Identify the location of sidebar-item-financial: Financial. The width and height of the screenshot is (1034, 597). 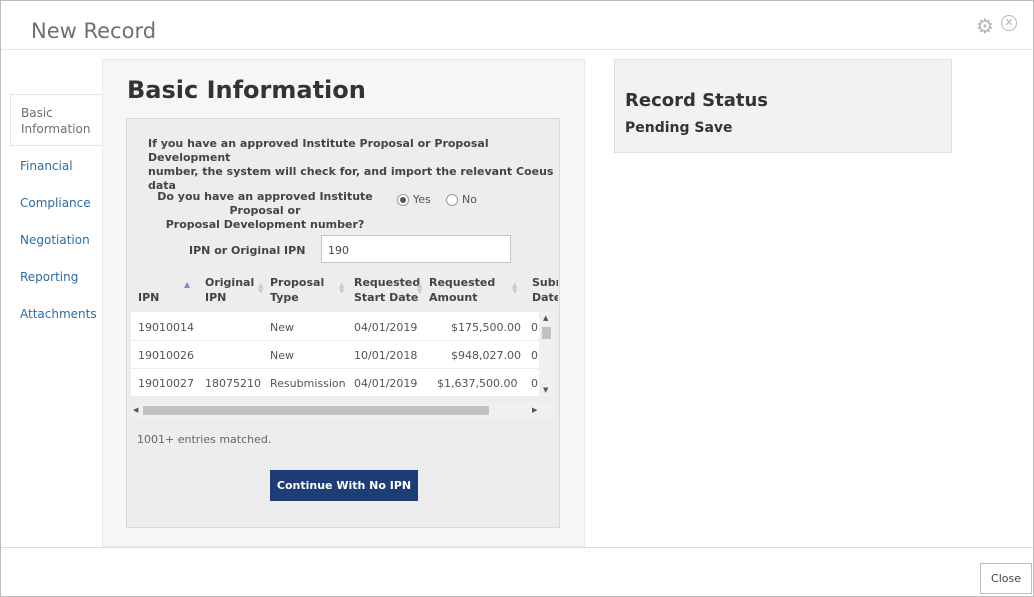
(56, 166).